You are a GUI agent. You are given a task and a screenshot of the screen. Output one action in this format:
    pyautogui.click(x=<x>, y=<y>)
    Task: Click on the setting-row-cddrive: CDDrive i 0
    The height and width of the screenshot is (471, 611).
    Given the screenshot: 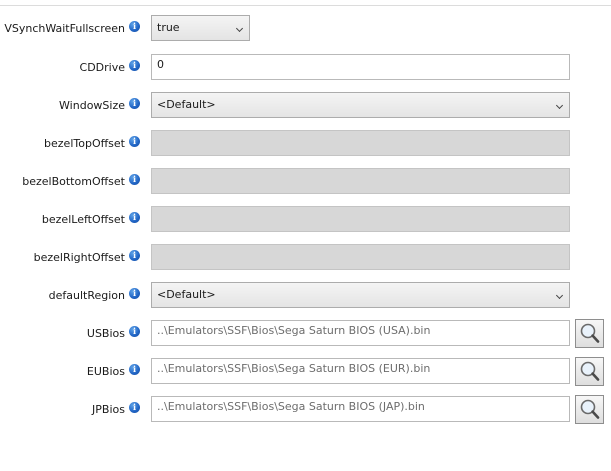 What is the action you would take?
    pyautogui.click(x=305, y=68)
    